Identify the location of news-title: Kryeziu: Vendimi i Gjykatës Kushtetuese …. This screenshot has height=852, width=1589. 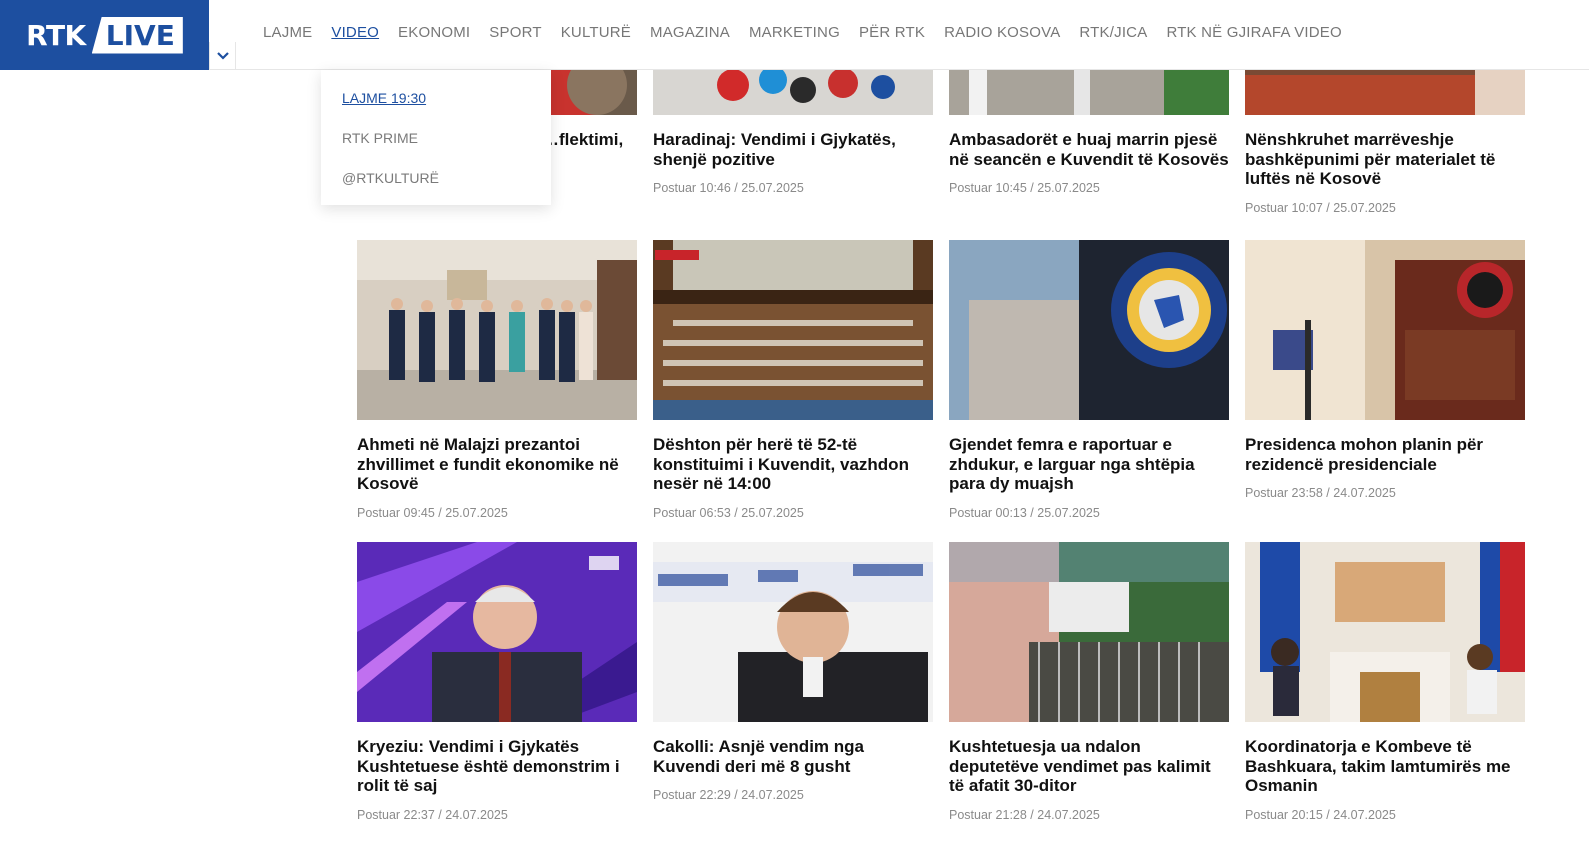
(497, 766).